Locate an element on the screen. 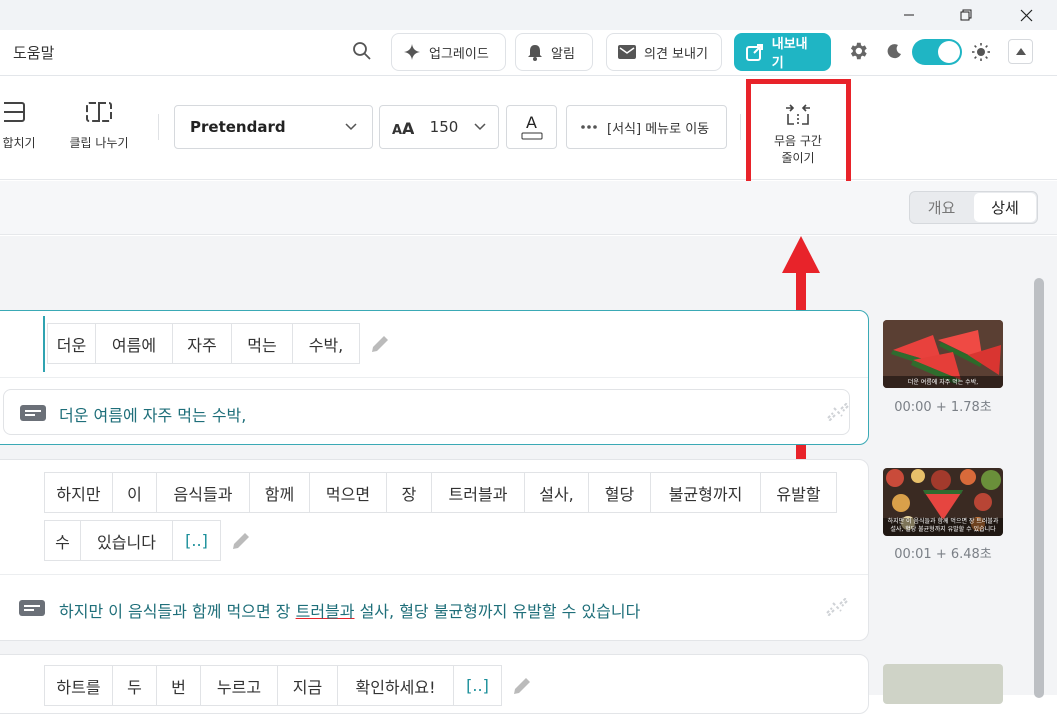 The image size is (1057, 714). font-size-icon: AA is located at coordinates (403, 127).